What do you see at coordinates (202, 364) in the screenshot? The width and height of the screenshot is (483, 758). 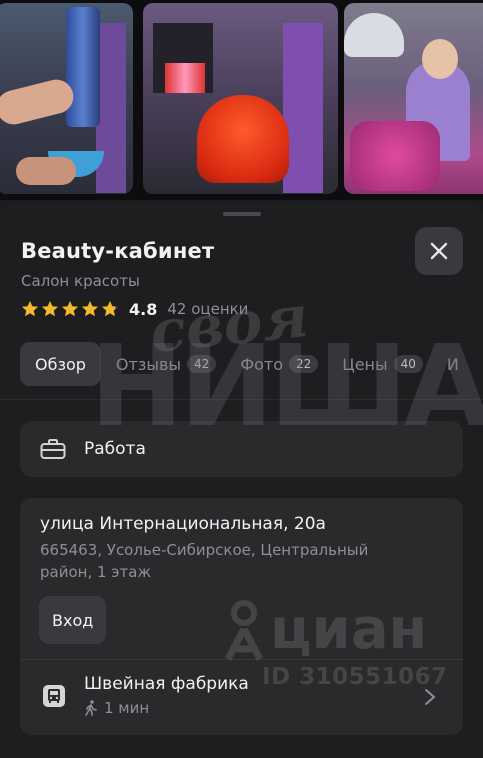 I see `tab-count-badge: 42` at bounding box center [202, 364].